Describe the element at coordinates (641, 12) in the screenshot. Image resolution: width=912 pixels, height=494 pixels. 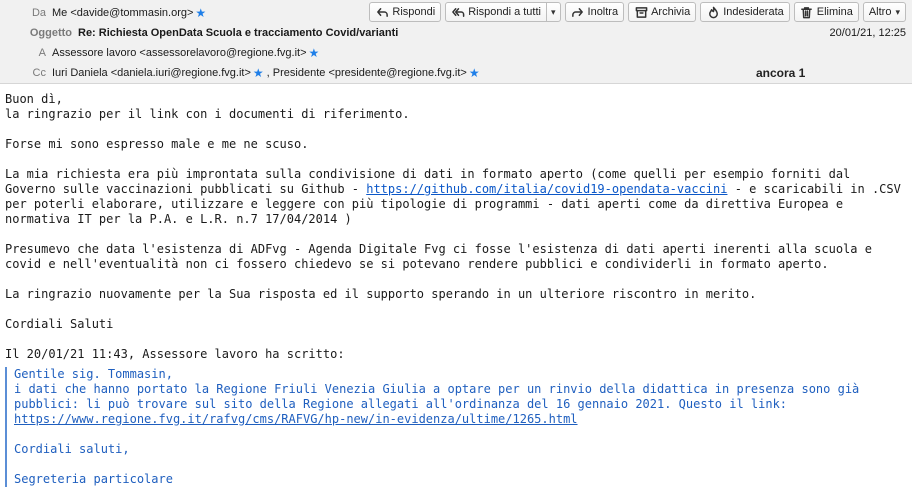
I see `archive-icon` at that location.